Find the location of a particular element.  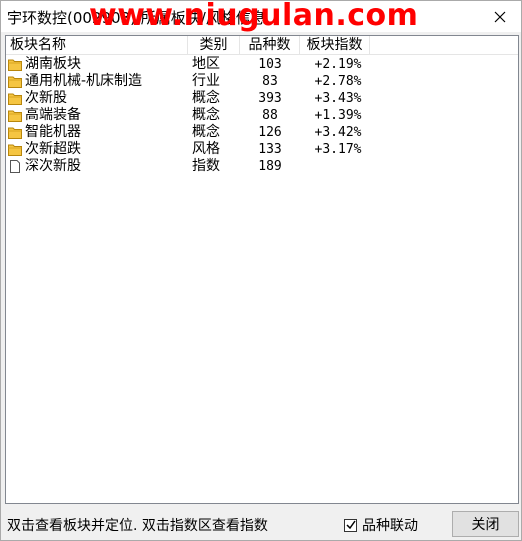

sector-name-cell: 深次新股 is located at coordinates (53, 166).